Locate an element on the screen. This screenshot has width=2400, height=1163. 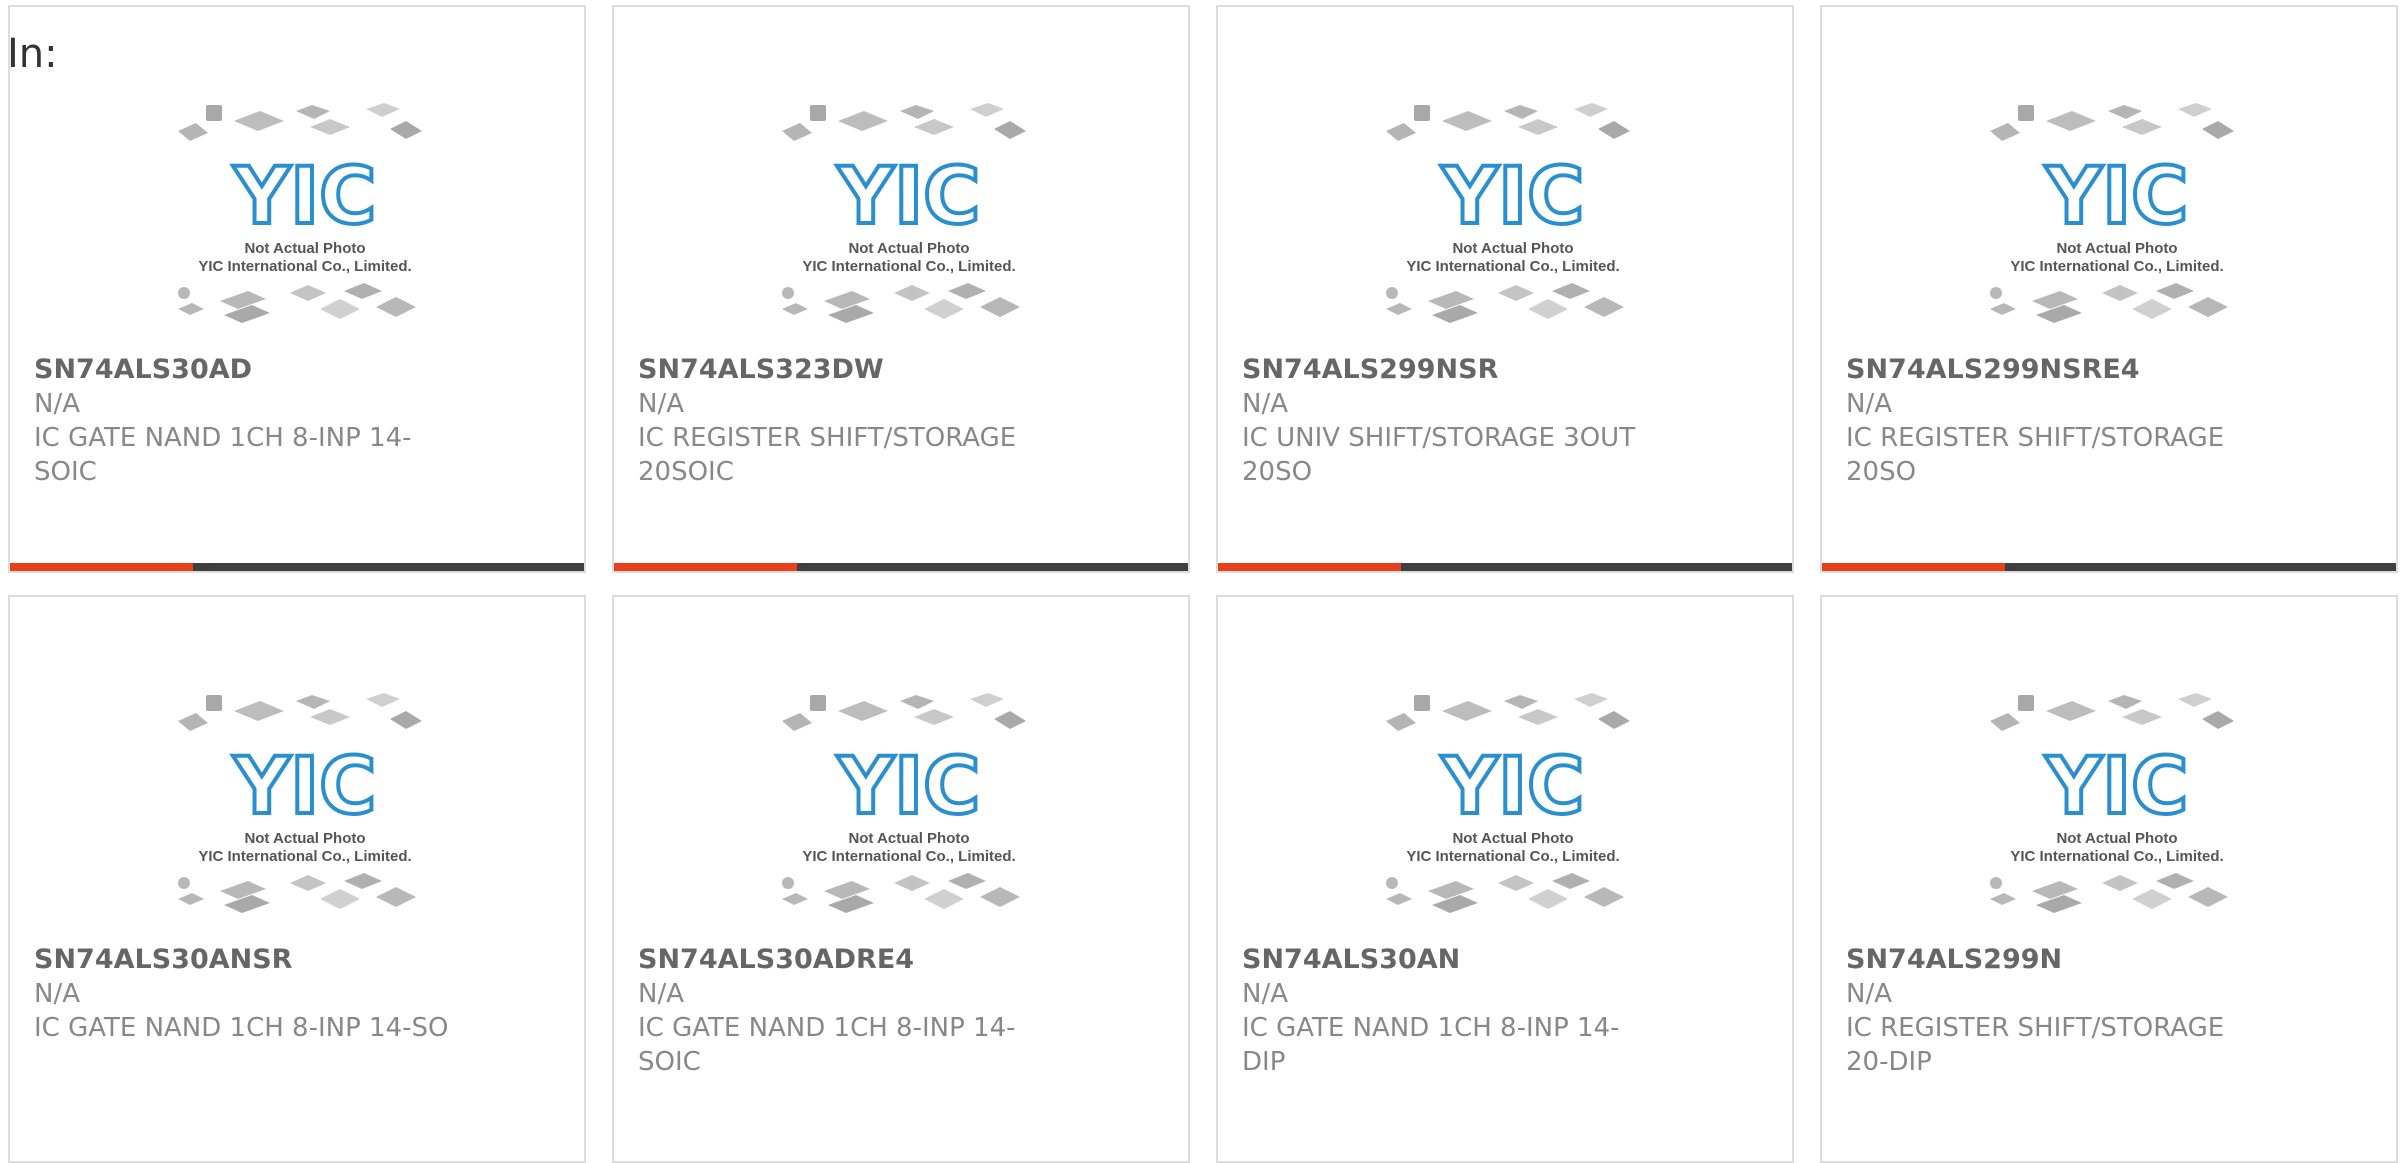
part-number-link: SN74ALS323DW is located at coordinates (848, 370).